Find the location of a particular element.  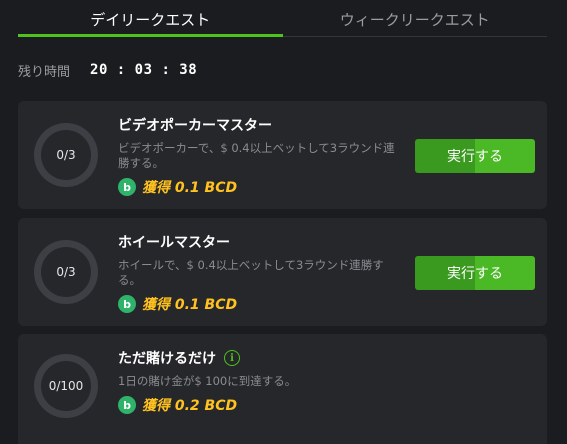

progress-ring: 0/100 is located at coordinates (66, 386).